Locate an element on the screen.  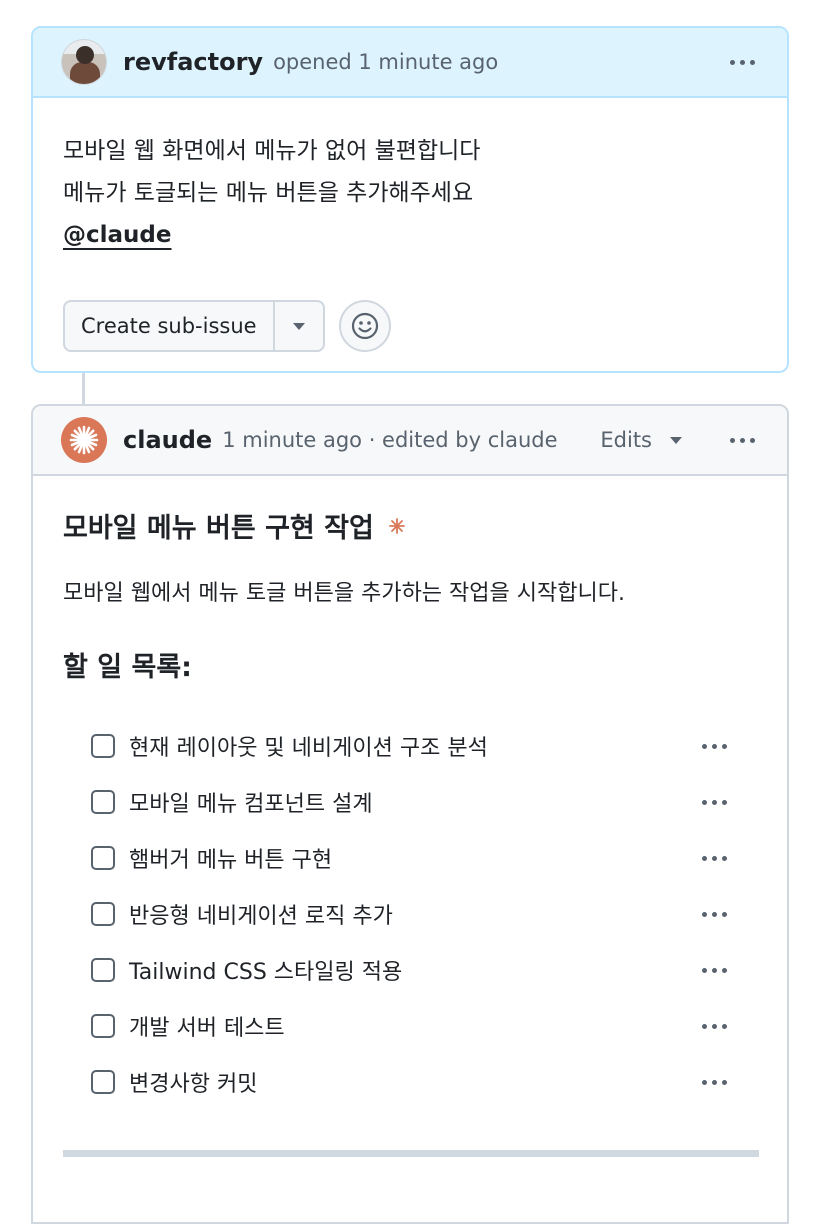
create-sub-issue-split-button: Create sub-issue is located at coordinates (194, 326).